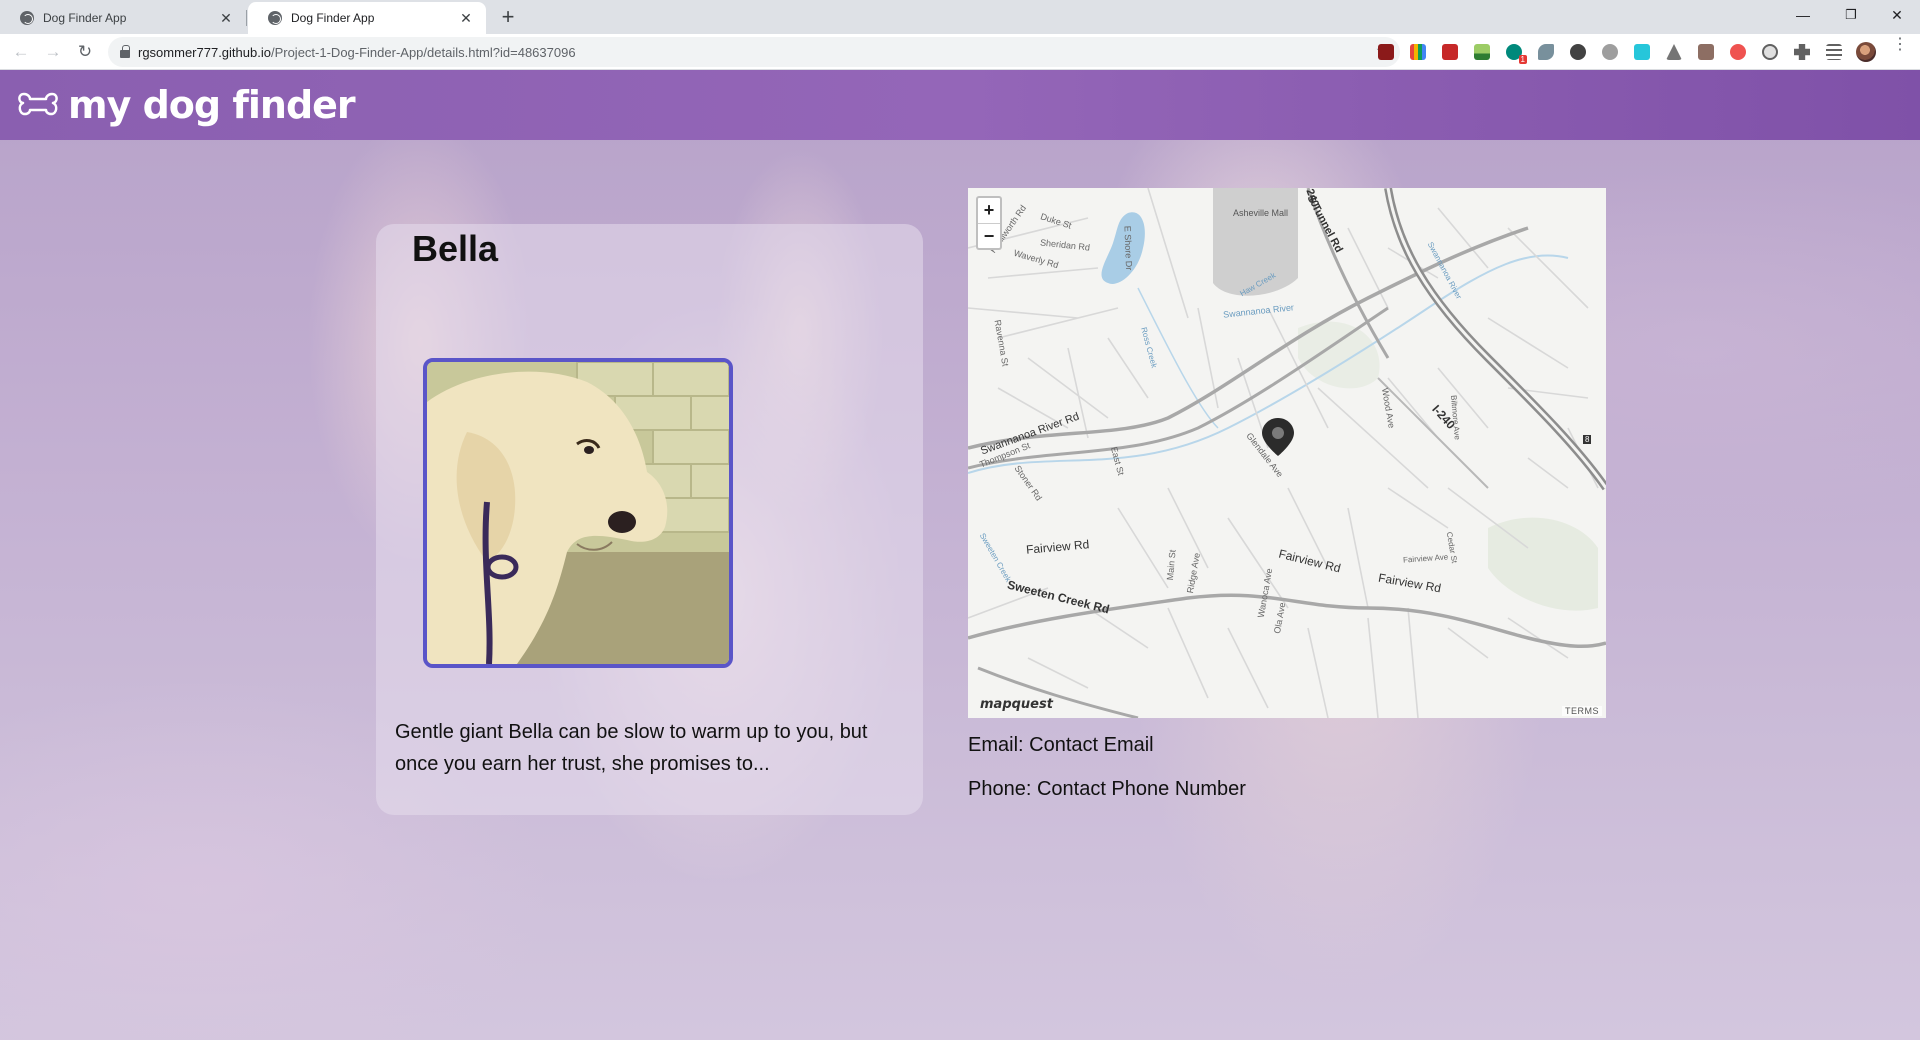  Describe the element at coordinates (989, 235) in the screenshot. I see `zoom-out-button: −` at that location.